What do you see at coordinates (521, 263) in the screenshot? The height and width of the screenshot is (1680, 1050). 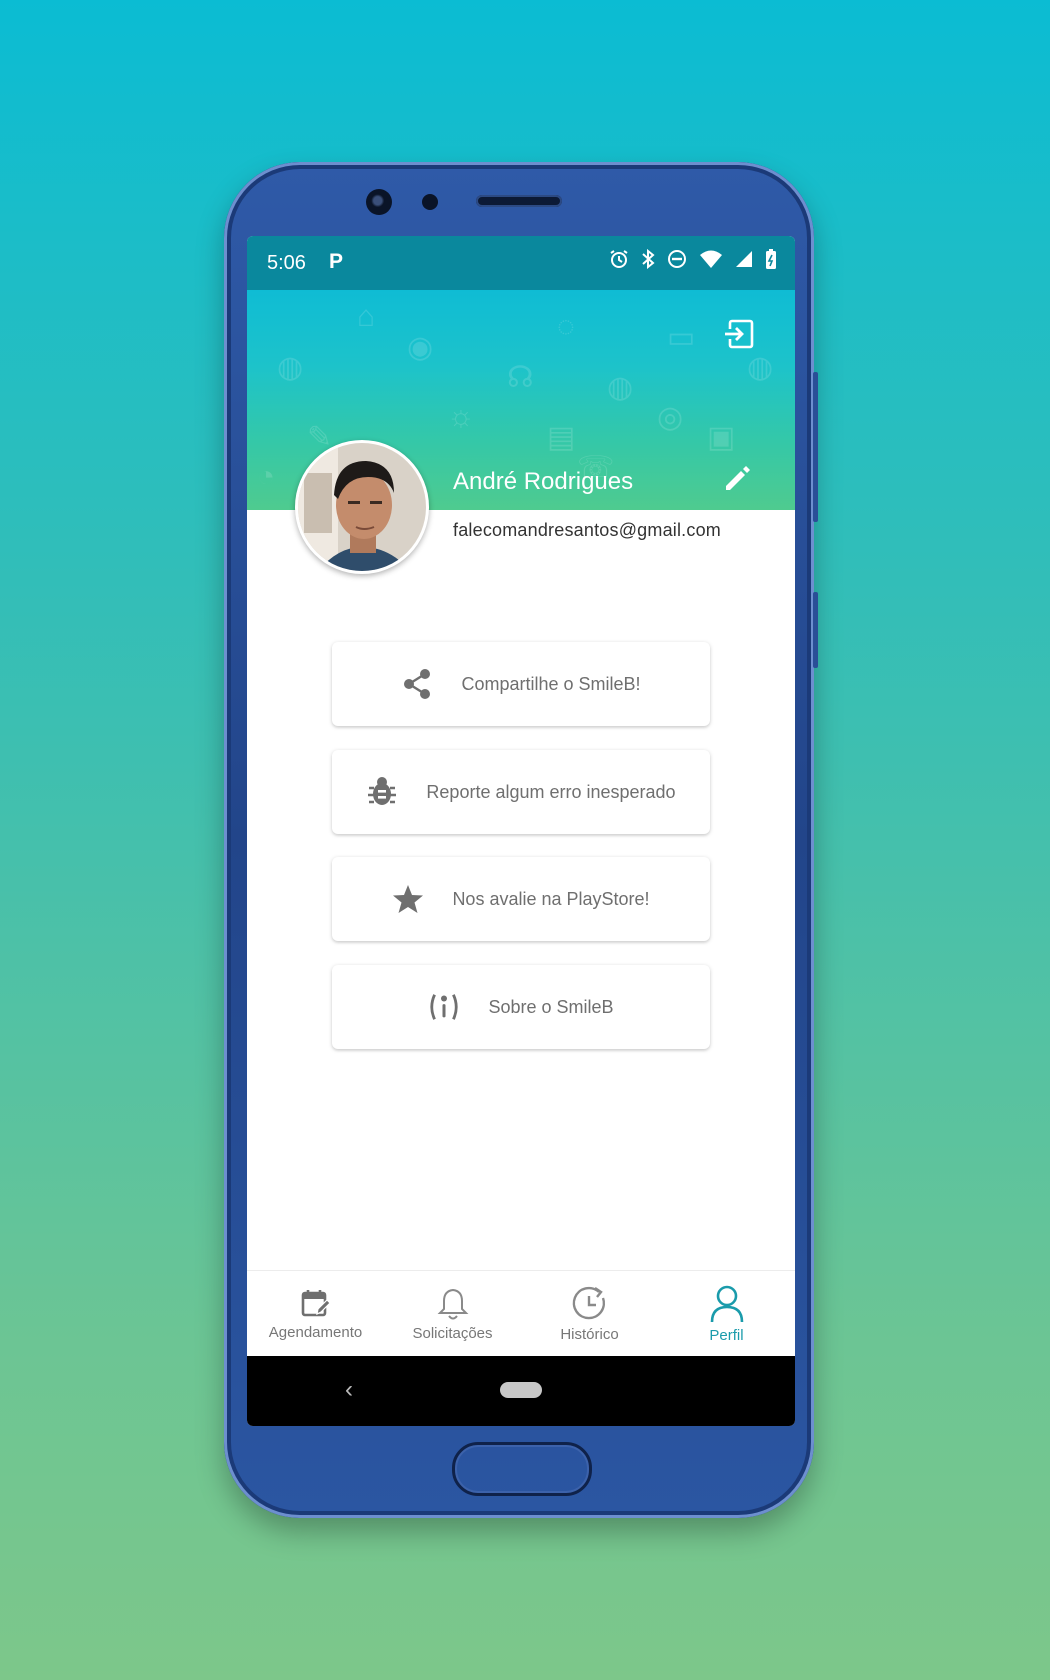 I see `status-bar: 5:06 P` at bounding box center [521, 263].